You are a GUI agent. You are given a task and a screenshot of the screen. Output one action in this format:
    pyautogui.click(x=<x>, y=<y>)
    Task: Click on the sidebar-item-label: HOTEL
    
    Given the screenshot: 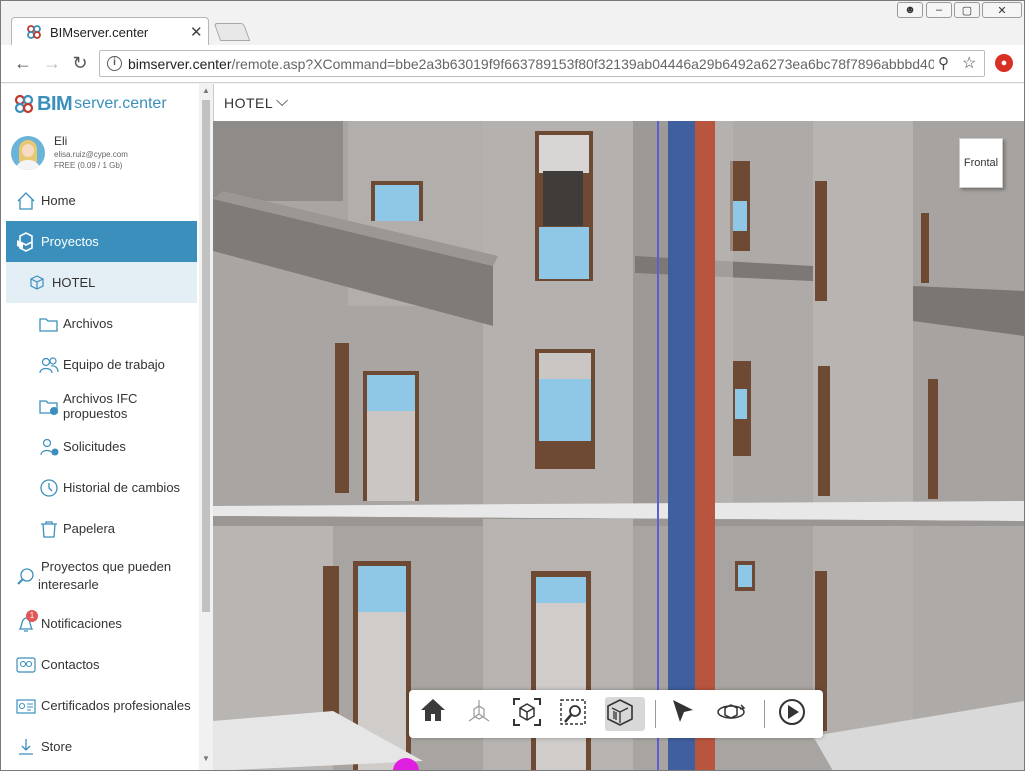 What is the action you would take?
    pyautogui.click(x=74, y=282)
    